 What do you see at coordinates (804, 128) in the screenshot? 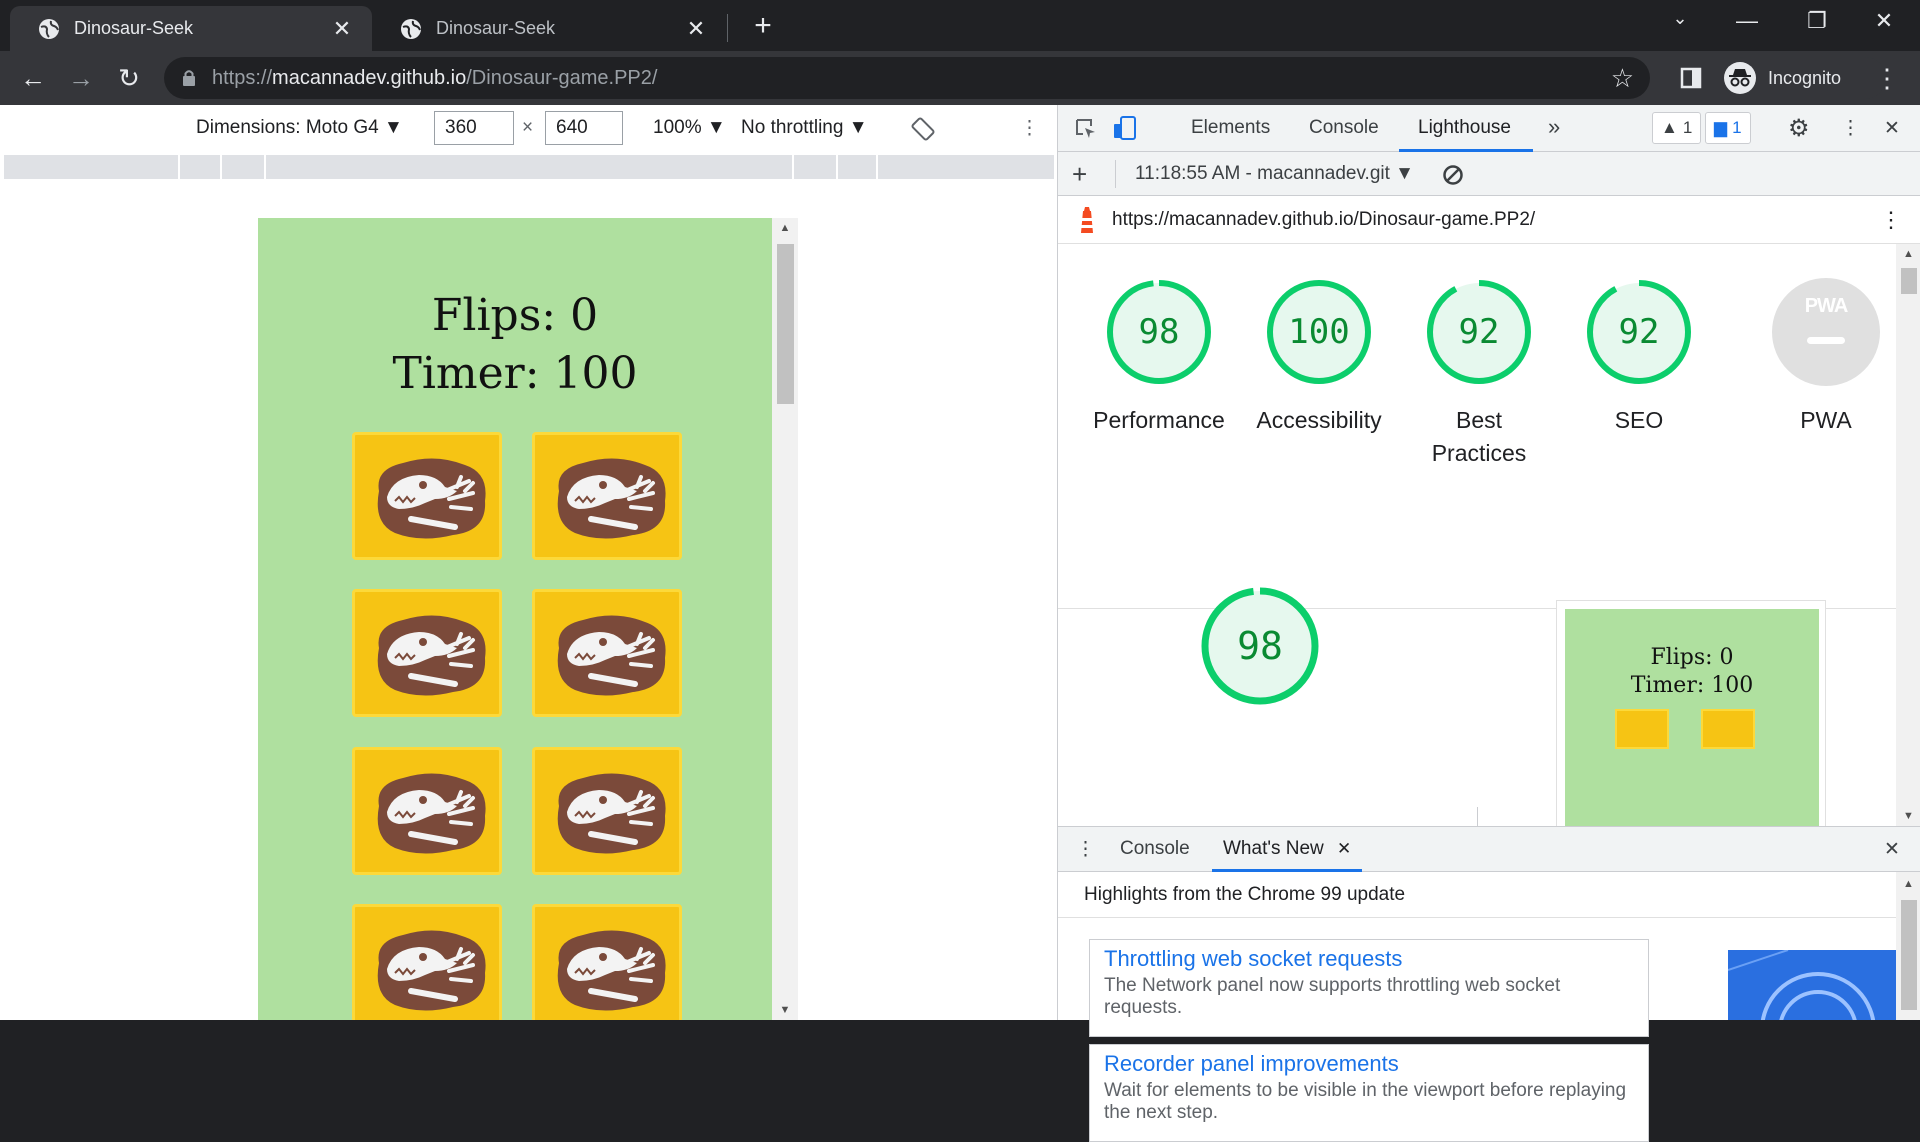
I see `throttling-dropdown: No throttling ▼` at bounding box center [804, 128].